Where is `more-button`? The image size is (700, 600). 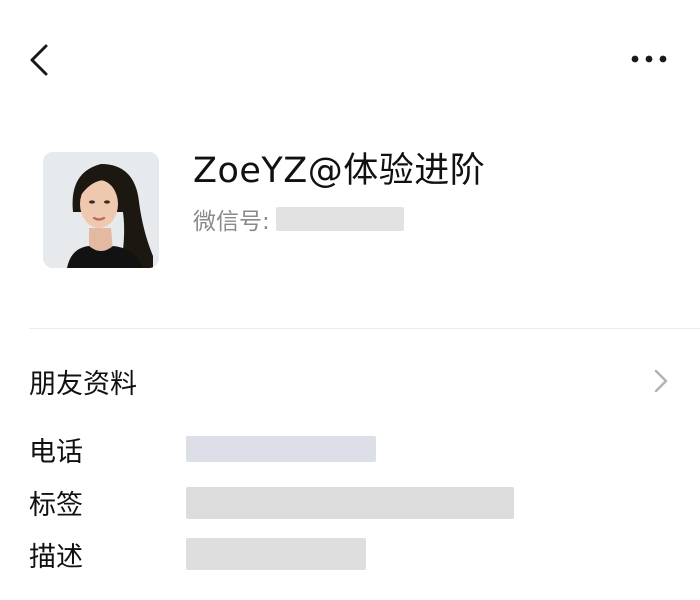
more-button is located at coordinates (649, 59).